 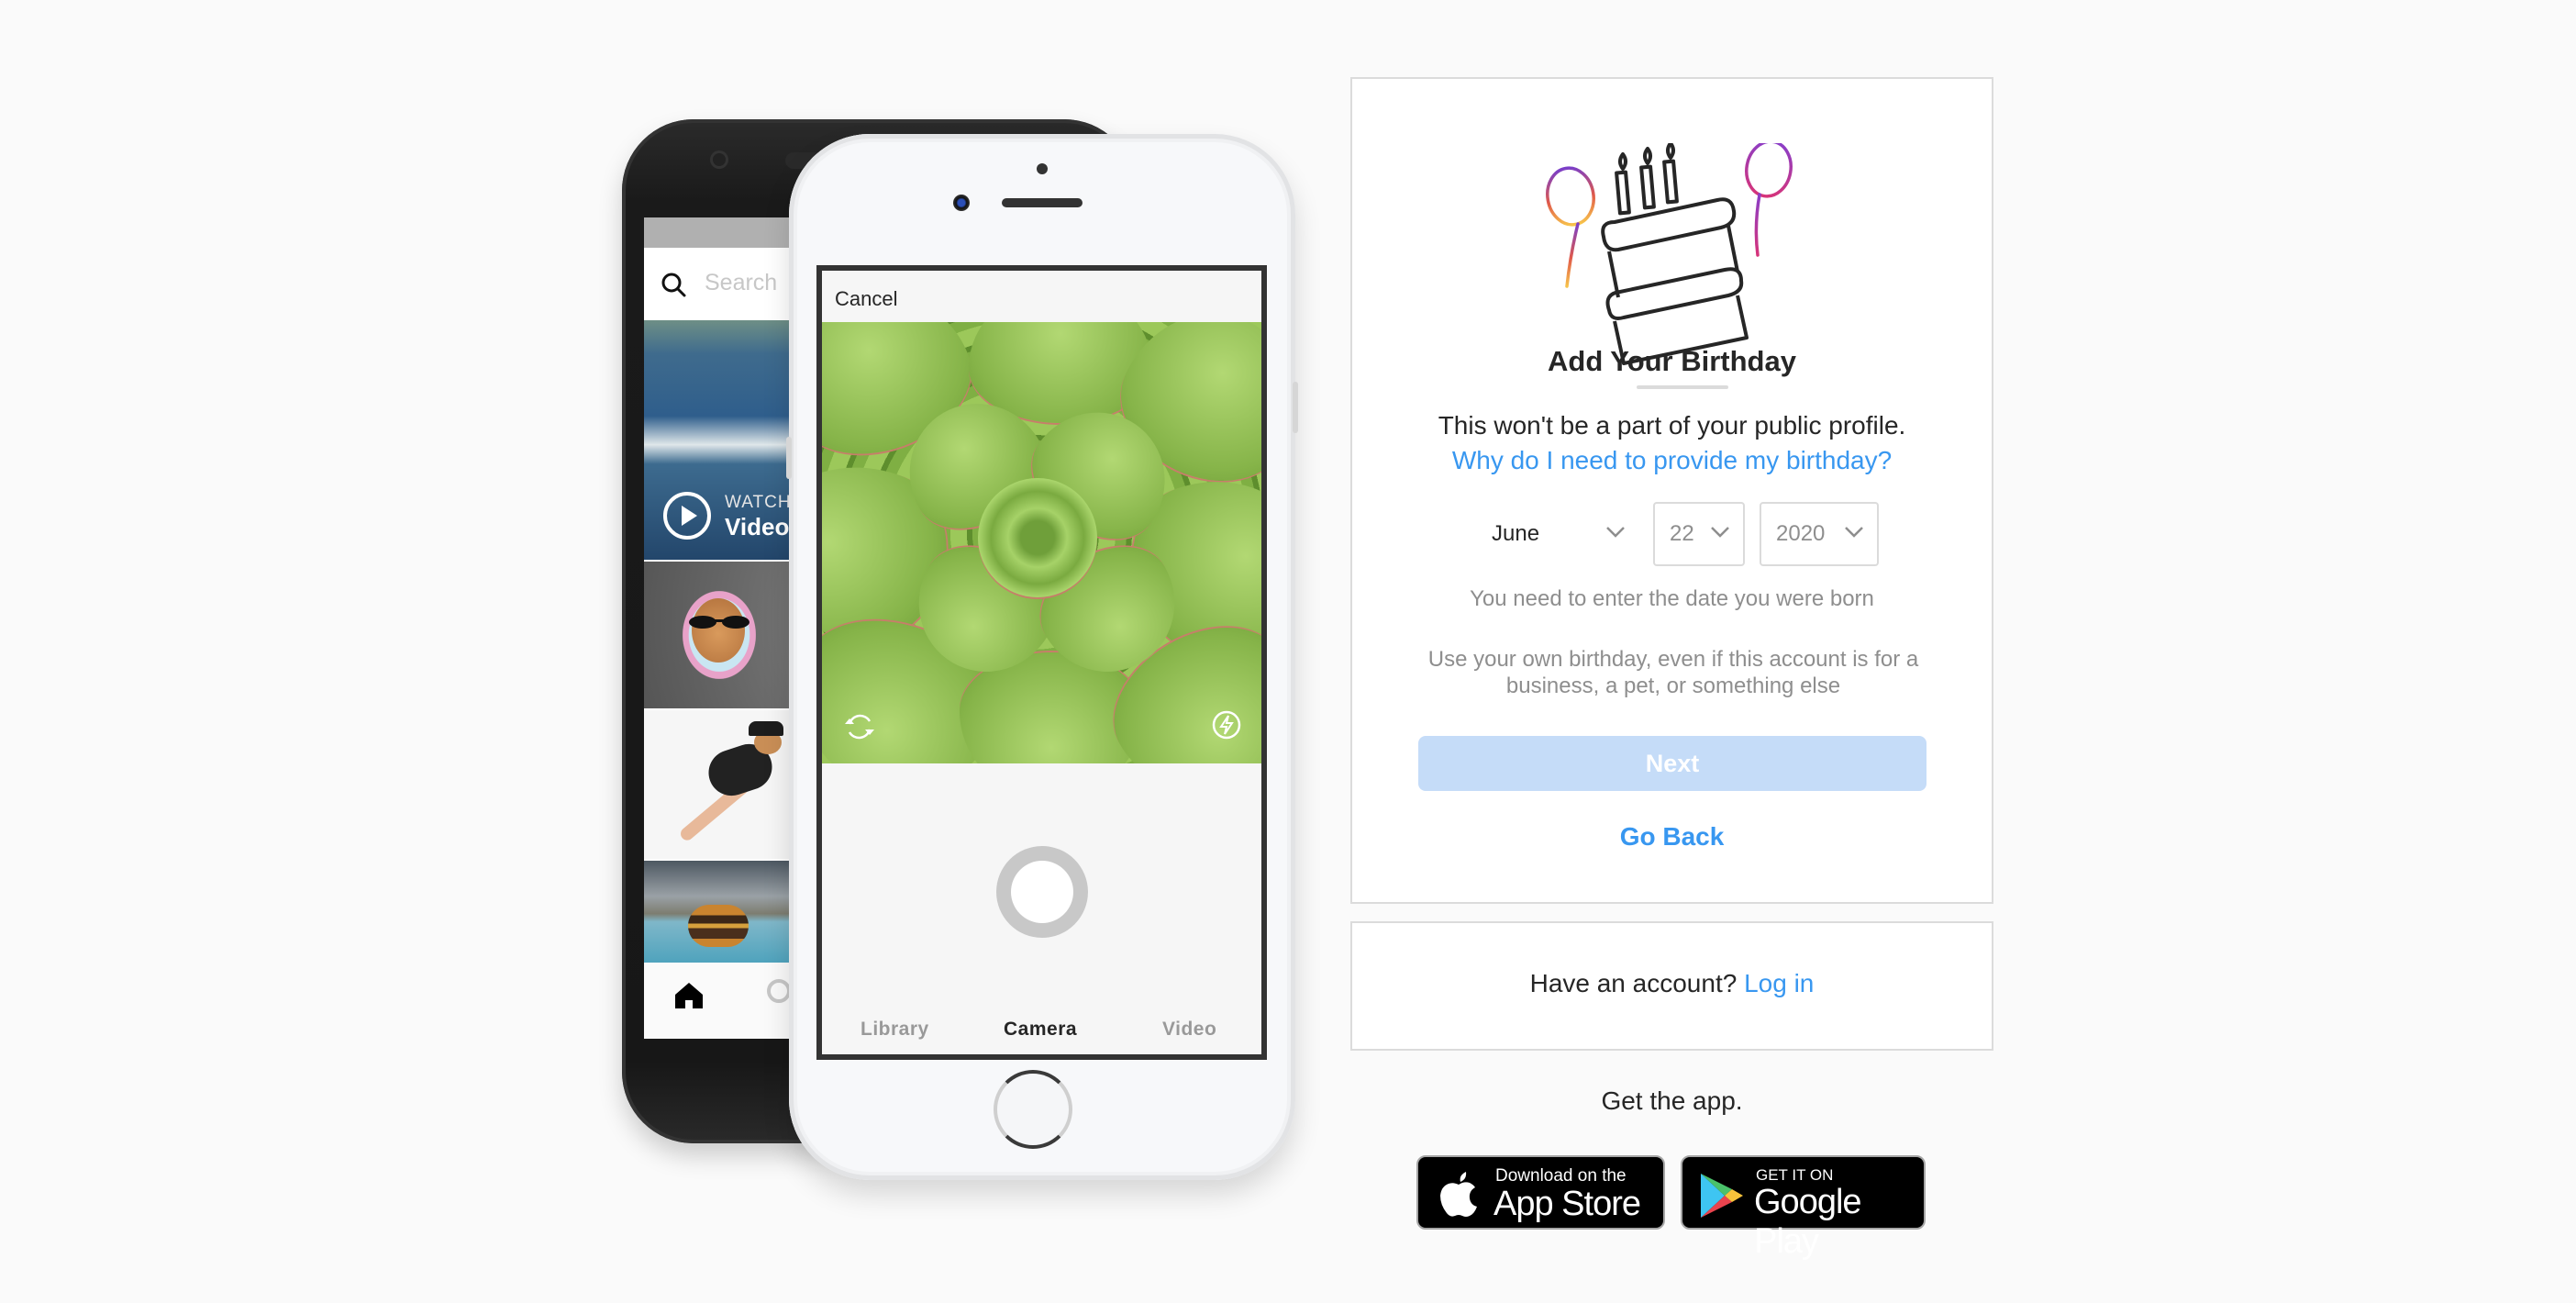 I want to click on log-in-link: Log in, so click(x=1779, y=983).